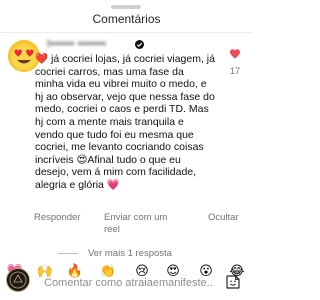 The width and height of the screenshot is (320, 300). What do you see at coordinates (126, 7) in the screenshot?
I see `sheet-drag-handle` at bounding box center [126, 7].